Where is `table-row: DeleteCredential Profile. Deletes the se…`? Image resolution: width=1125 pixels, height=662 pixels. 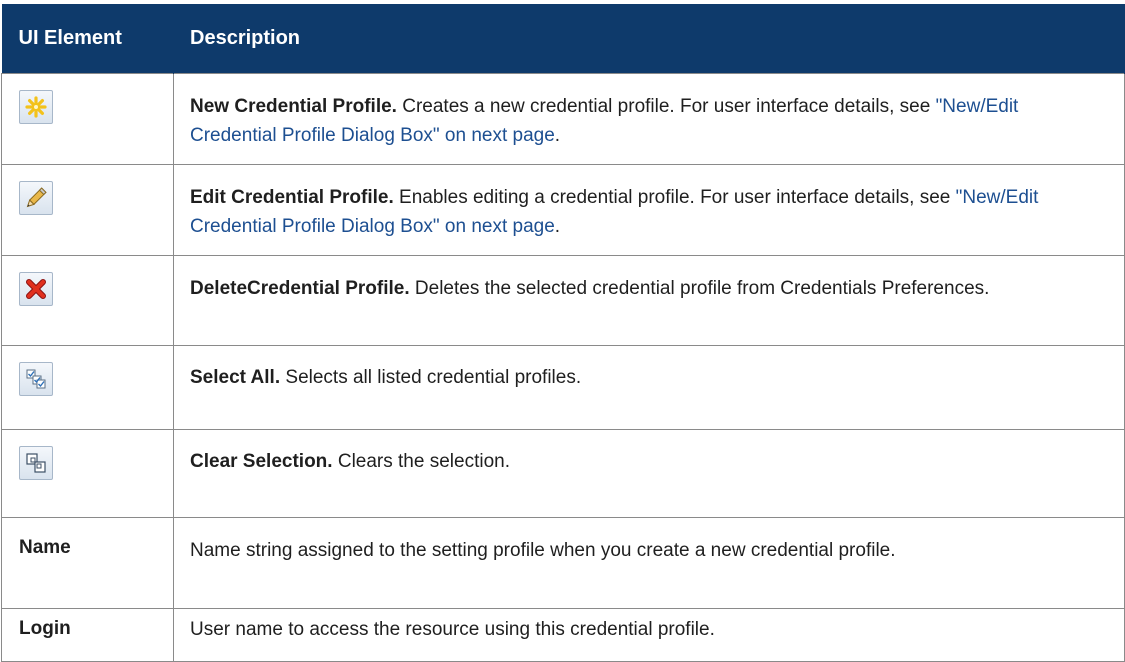
table-row: DeleteCredential Profile. Deletes the se… is located at coordinates (563, 300).